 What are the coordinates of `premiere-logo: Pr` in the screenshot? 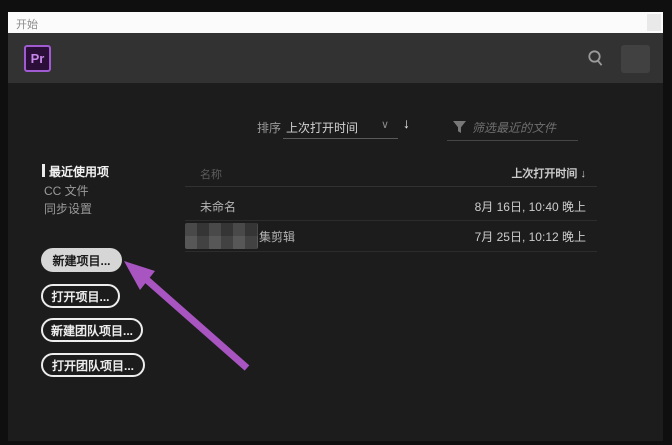 It's located at (37, 58).